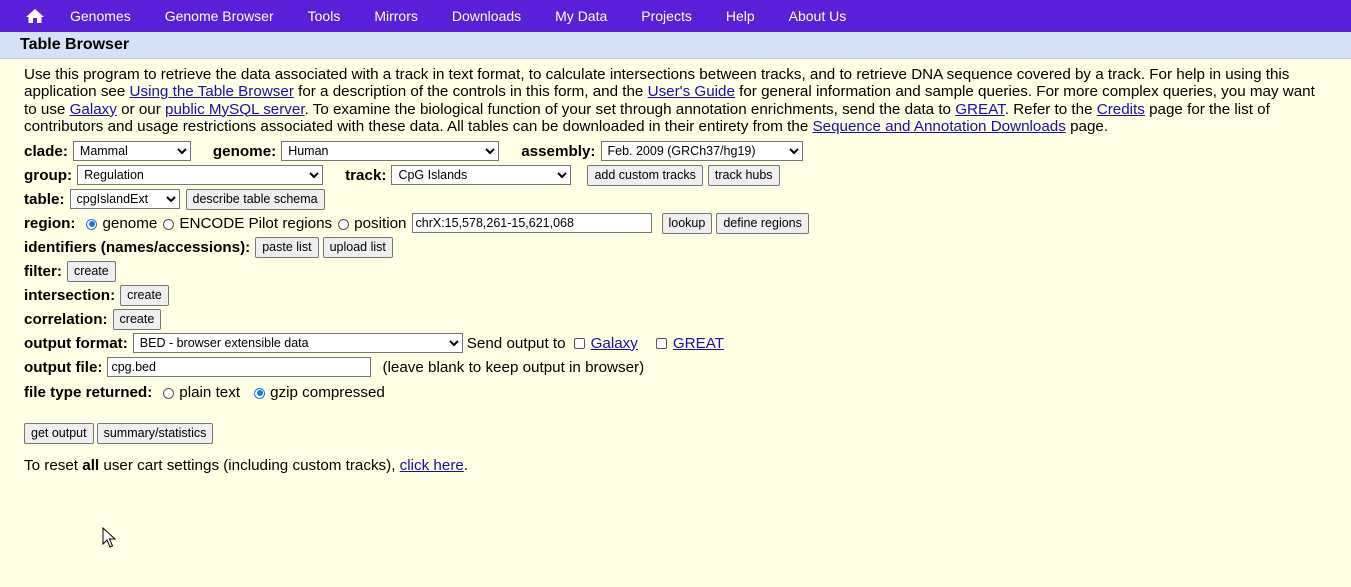  What do you see at coordinates (614, 343) in the screenshot?
I see `galaxy-link: Galaxy` at bounding box center [614, 343].